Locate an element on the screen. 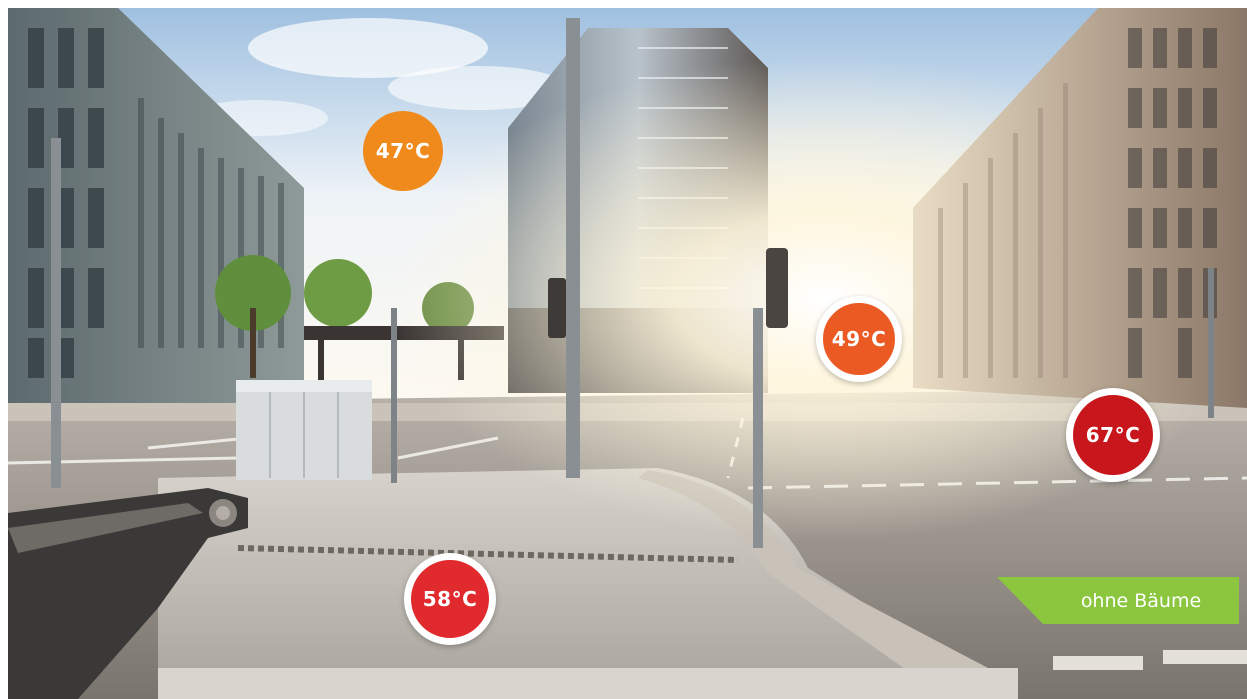 The height and width of the screenshot is (699, 1247). temperature-value: 47°C is located at coordinates (403, 151).